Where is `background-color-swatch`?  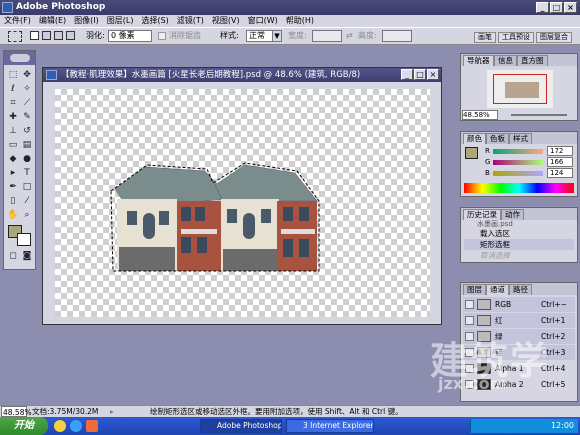 background-color-swatch is located at coordinates (24, 239).